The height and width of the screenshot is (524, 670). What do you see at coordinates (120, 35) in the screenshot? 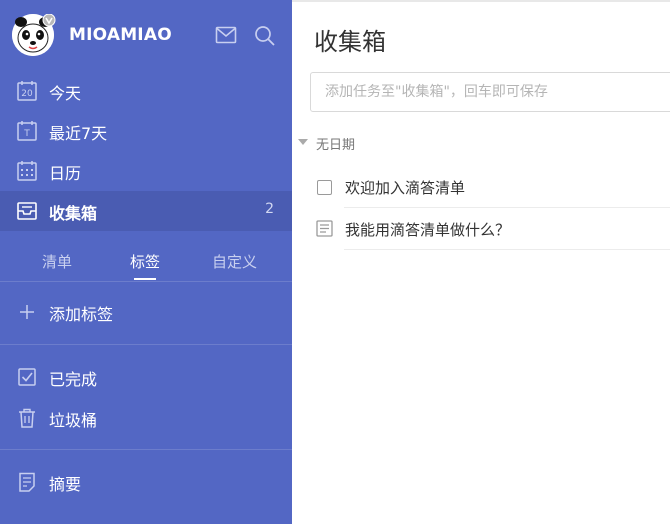
I see `username: MIOAMIAO` at bounding box center [120, 35].